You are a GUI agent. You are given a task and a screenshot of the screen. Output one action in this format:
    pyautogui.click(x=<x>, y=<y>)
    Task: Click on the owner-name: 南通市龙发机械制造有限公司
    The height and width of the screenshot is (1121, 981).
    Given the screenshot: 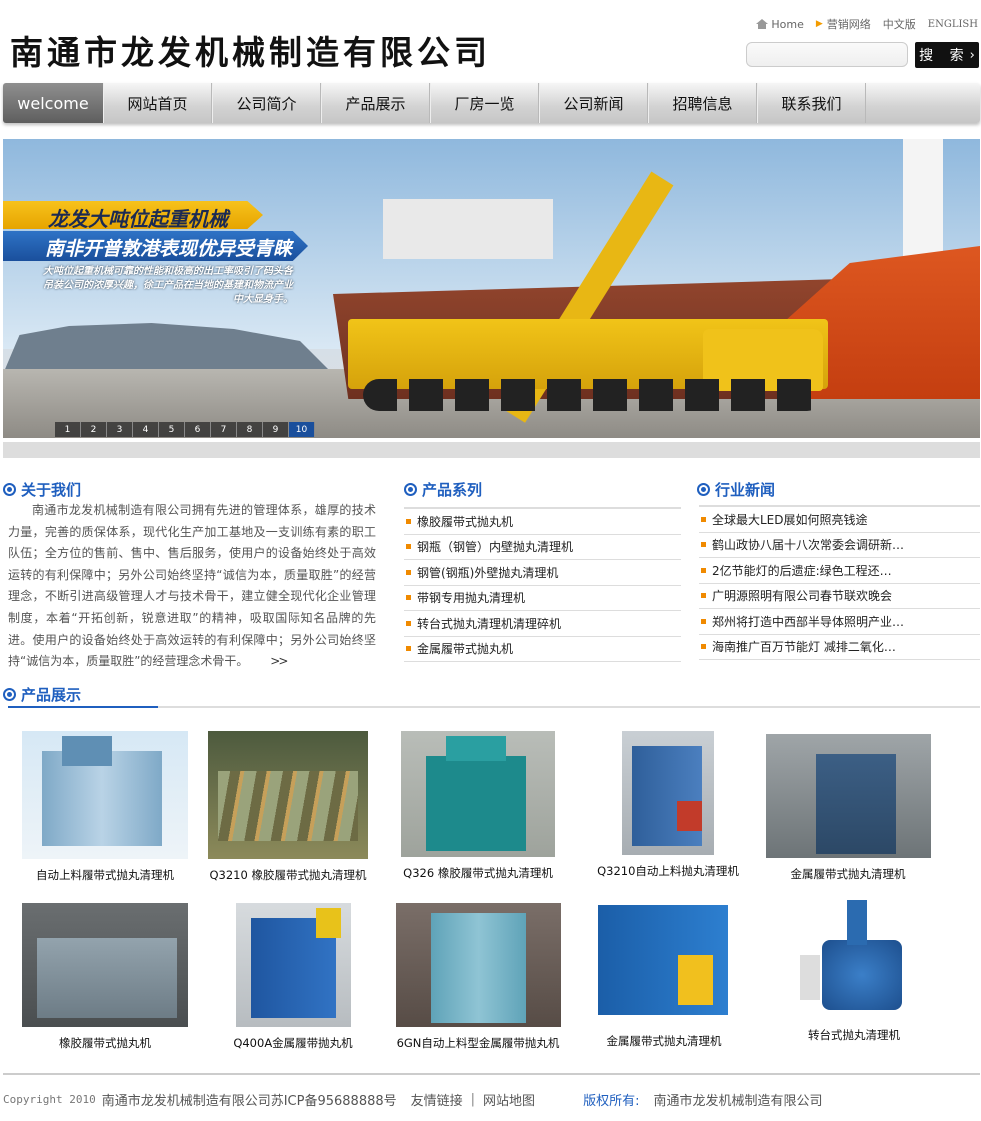 What is the action you would take?
    pyautogui.click(x=738, y=1101)
    